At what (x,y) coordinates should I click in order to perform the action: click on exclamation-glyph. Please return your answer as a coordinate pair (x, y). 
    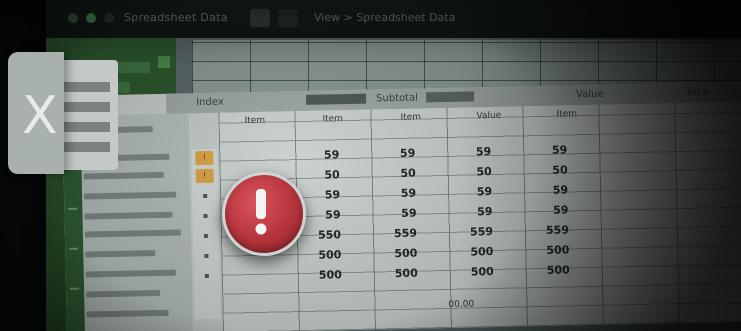
    Looking at the image, I should click on (261, 212).